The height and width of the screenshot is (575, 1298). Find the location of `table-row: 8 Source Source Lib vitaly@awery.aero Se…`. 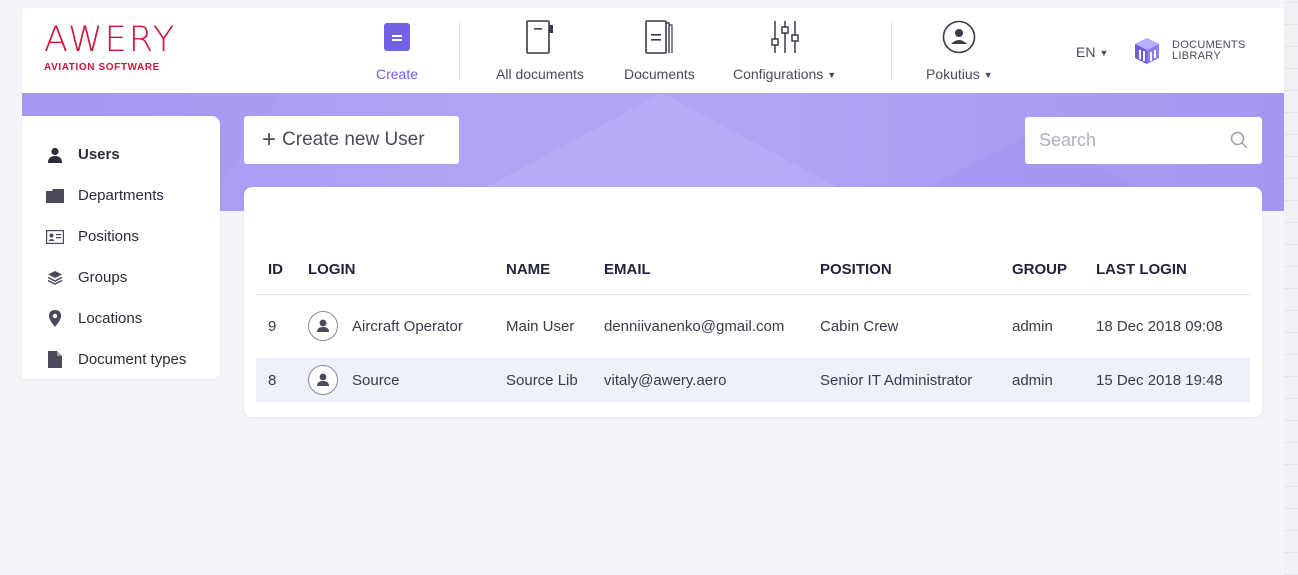

table-row: 8 Source Source Lib vitaly@awery.aero Se… is located at coordinates (753, 380).